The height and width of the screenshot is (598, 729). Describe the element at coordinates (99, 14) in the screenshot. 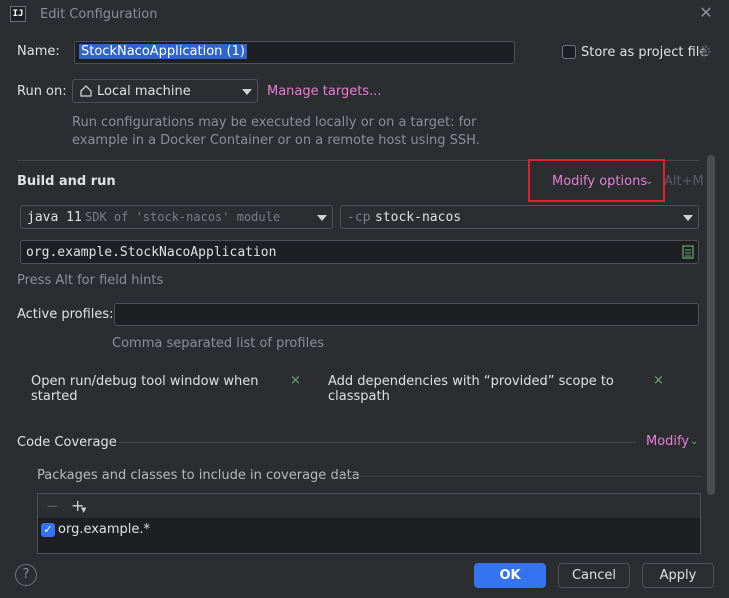

I see `window-title: Edit Configuration` at that location.